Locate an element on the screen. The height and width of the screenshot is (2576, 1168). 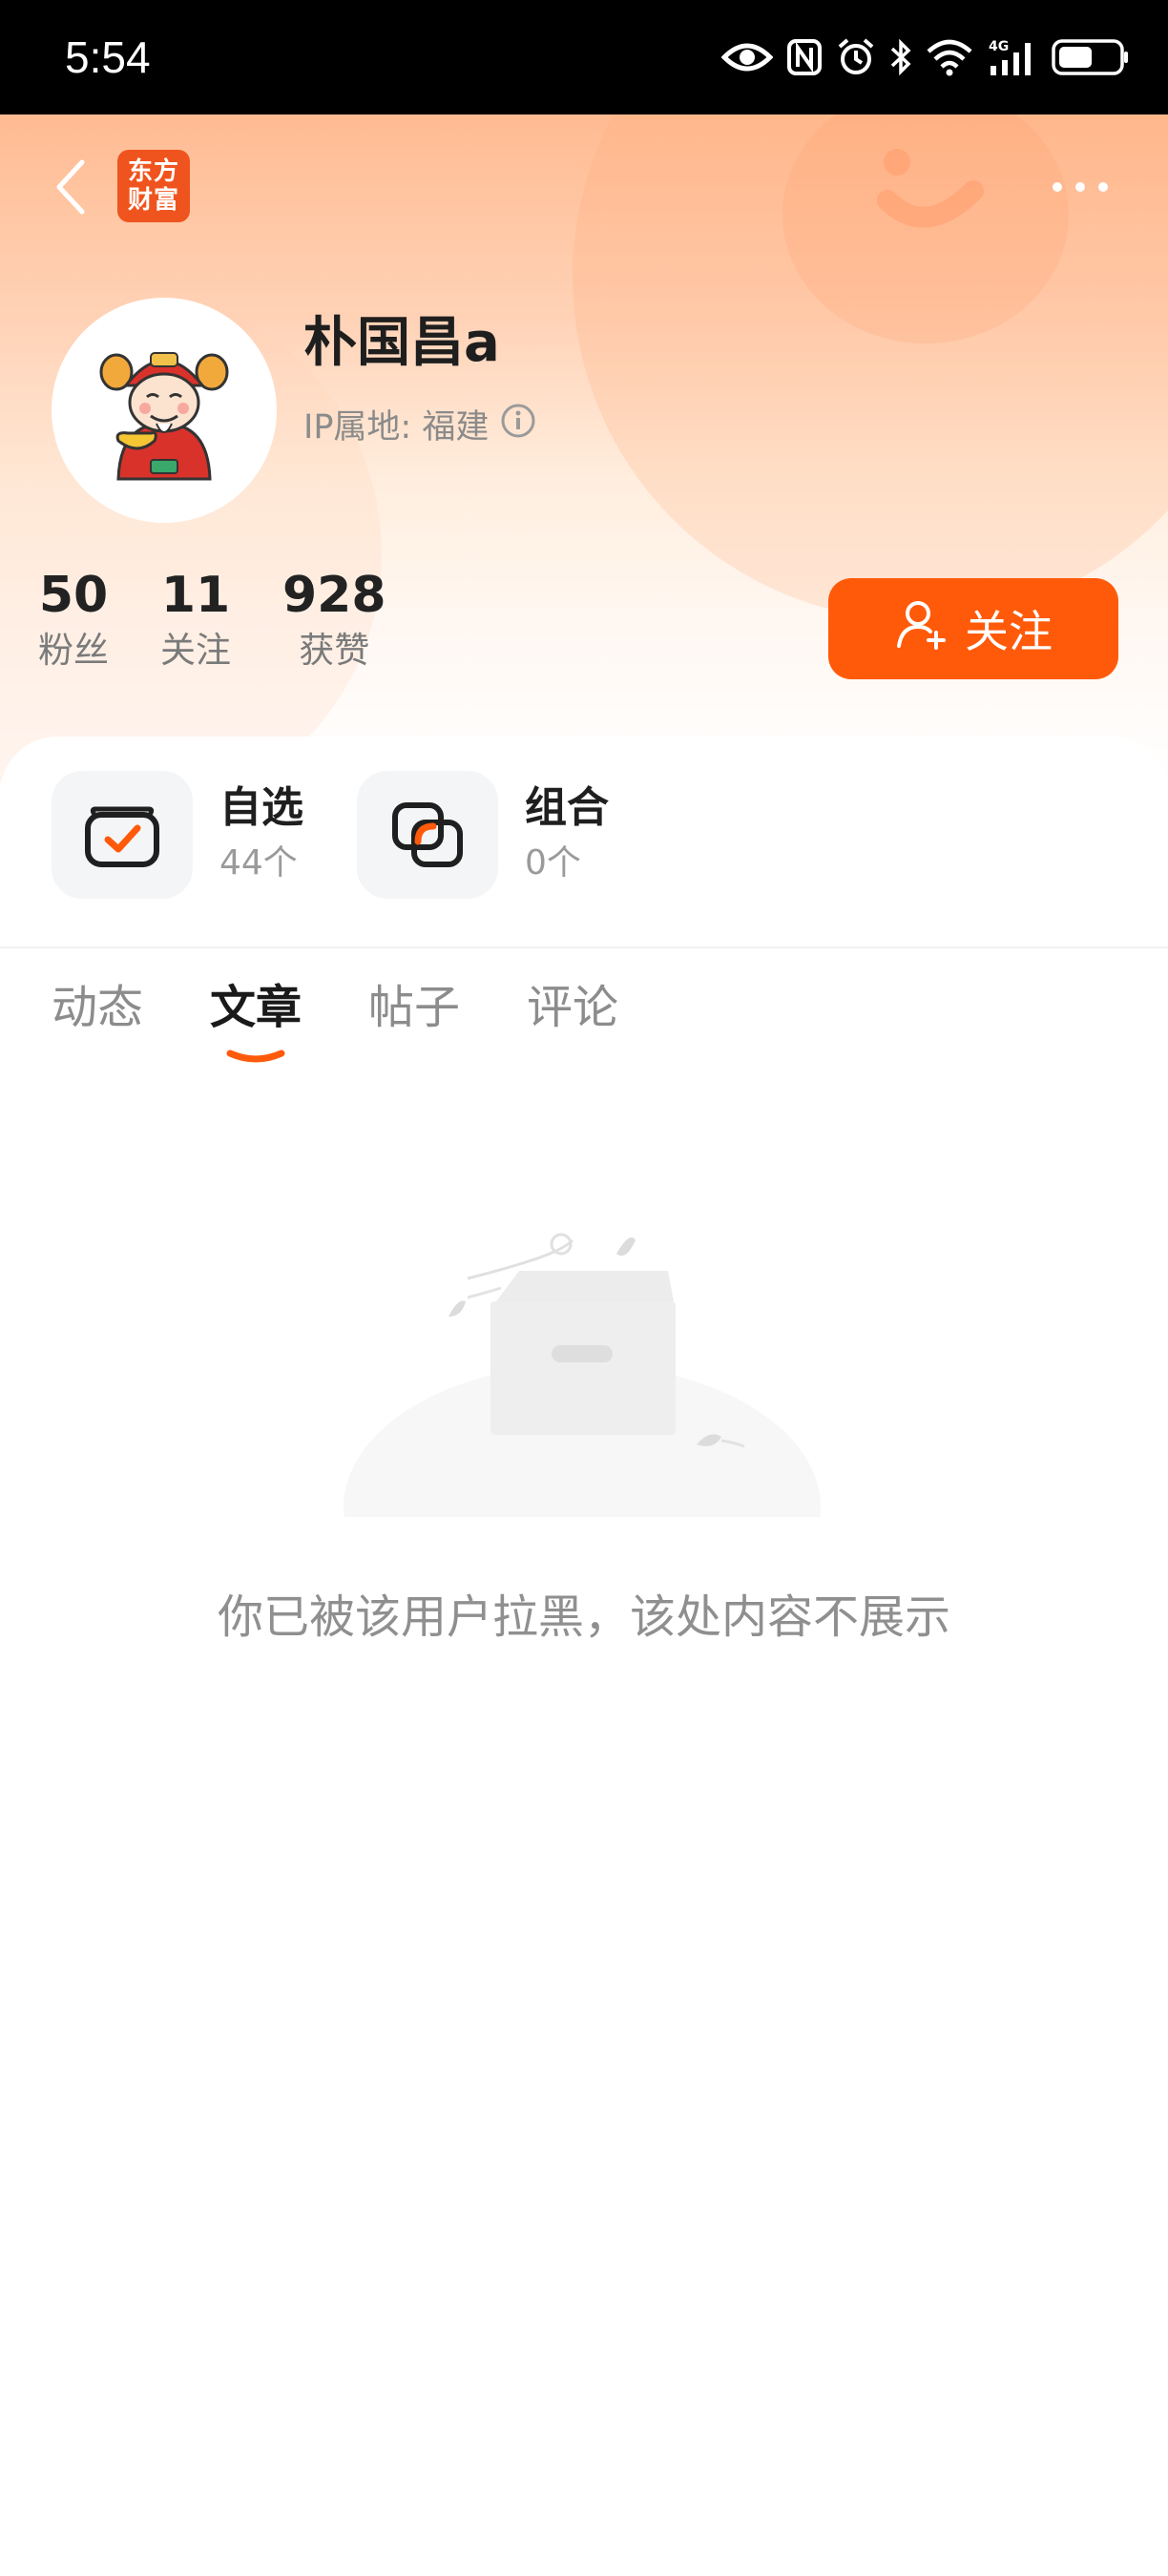
shortcut-count: 44个 is located at coordinates (258, 863).